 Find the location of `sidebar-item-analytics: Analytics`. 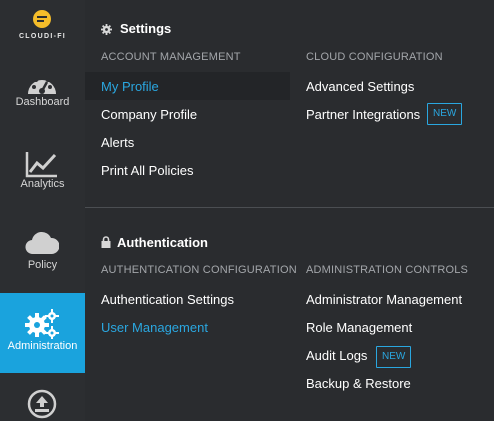

sidebar-item-analytics: Analytics is located at coordinates (42, 180).